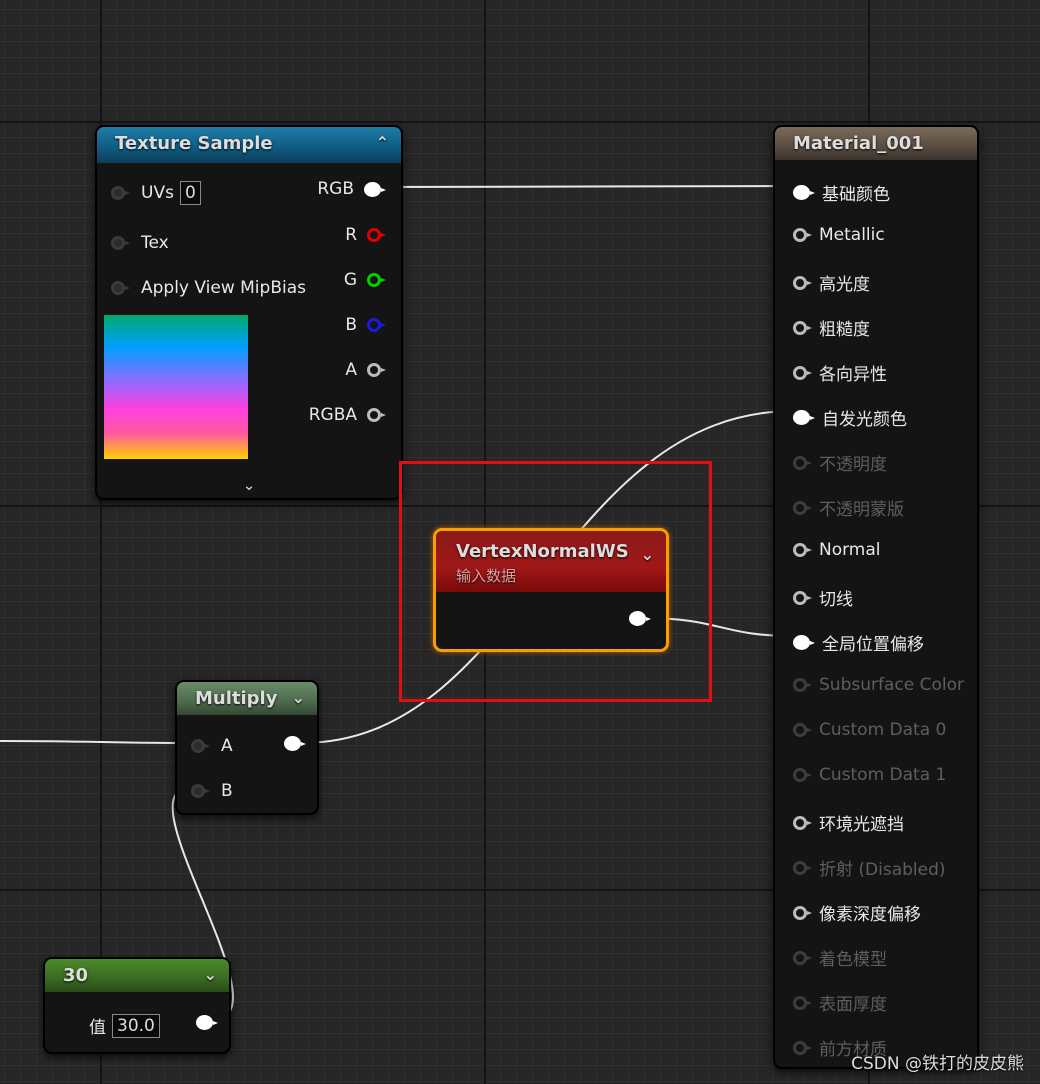 Image resolution: width=1040 pixels, height=1084 pixels. I want to click on material-input-row: 像素深度偏移, so click(857, 912).